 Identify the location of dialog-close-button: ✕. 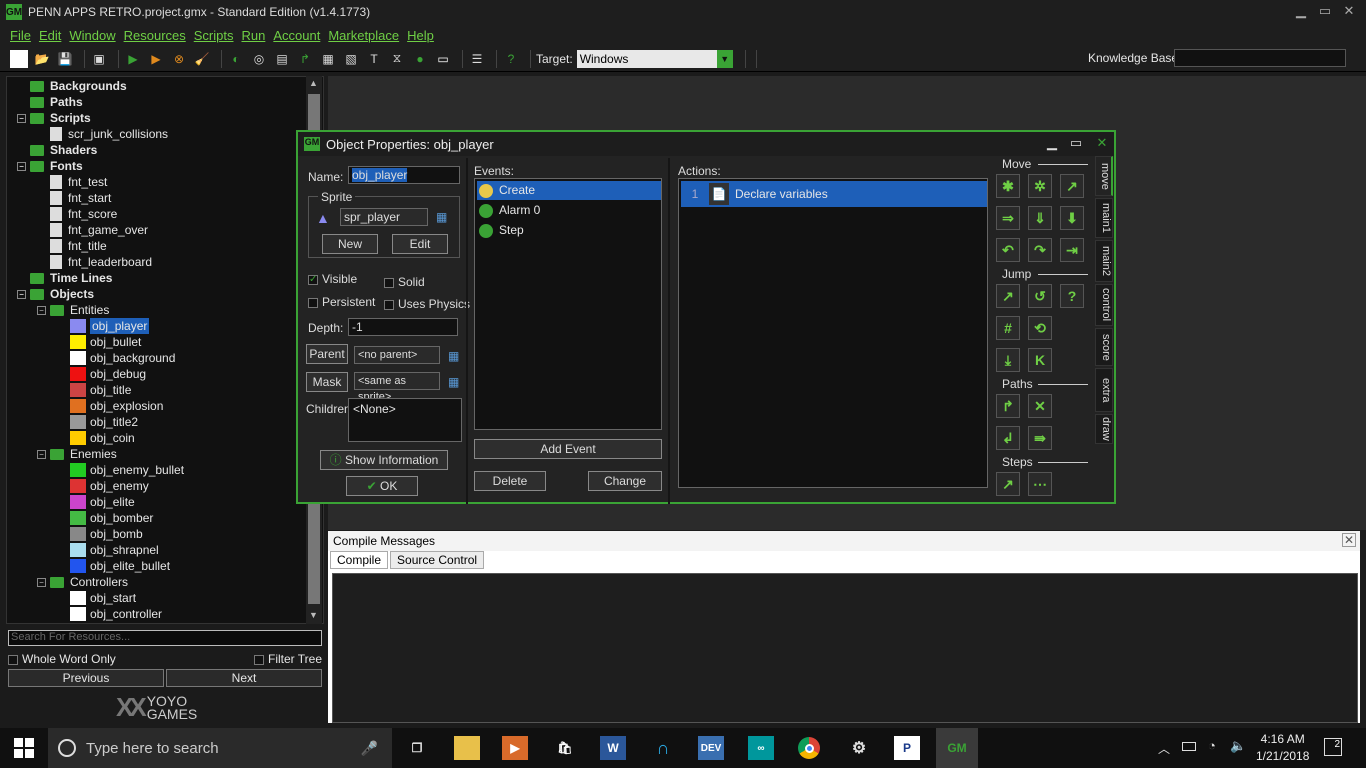
(1102, 143).